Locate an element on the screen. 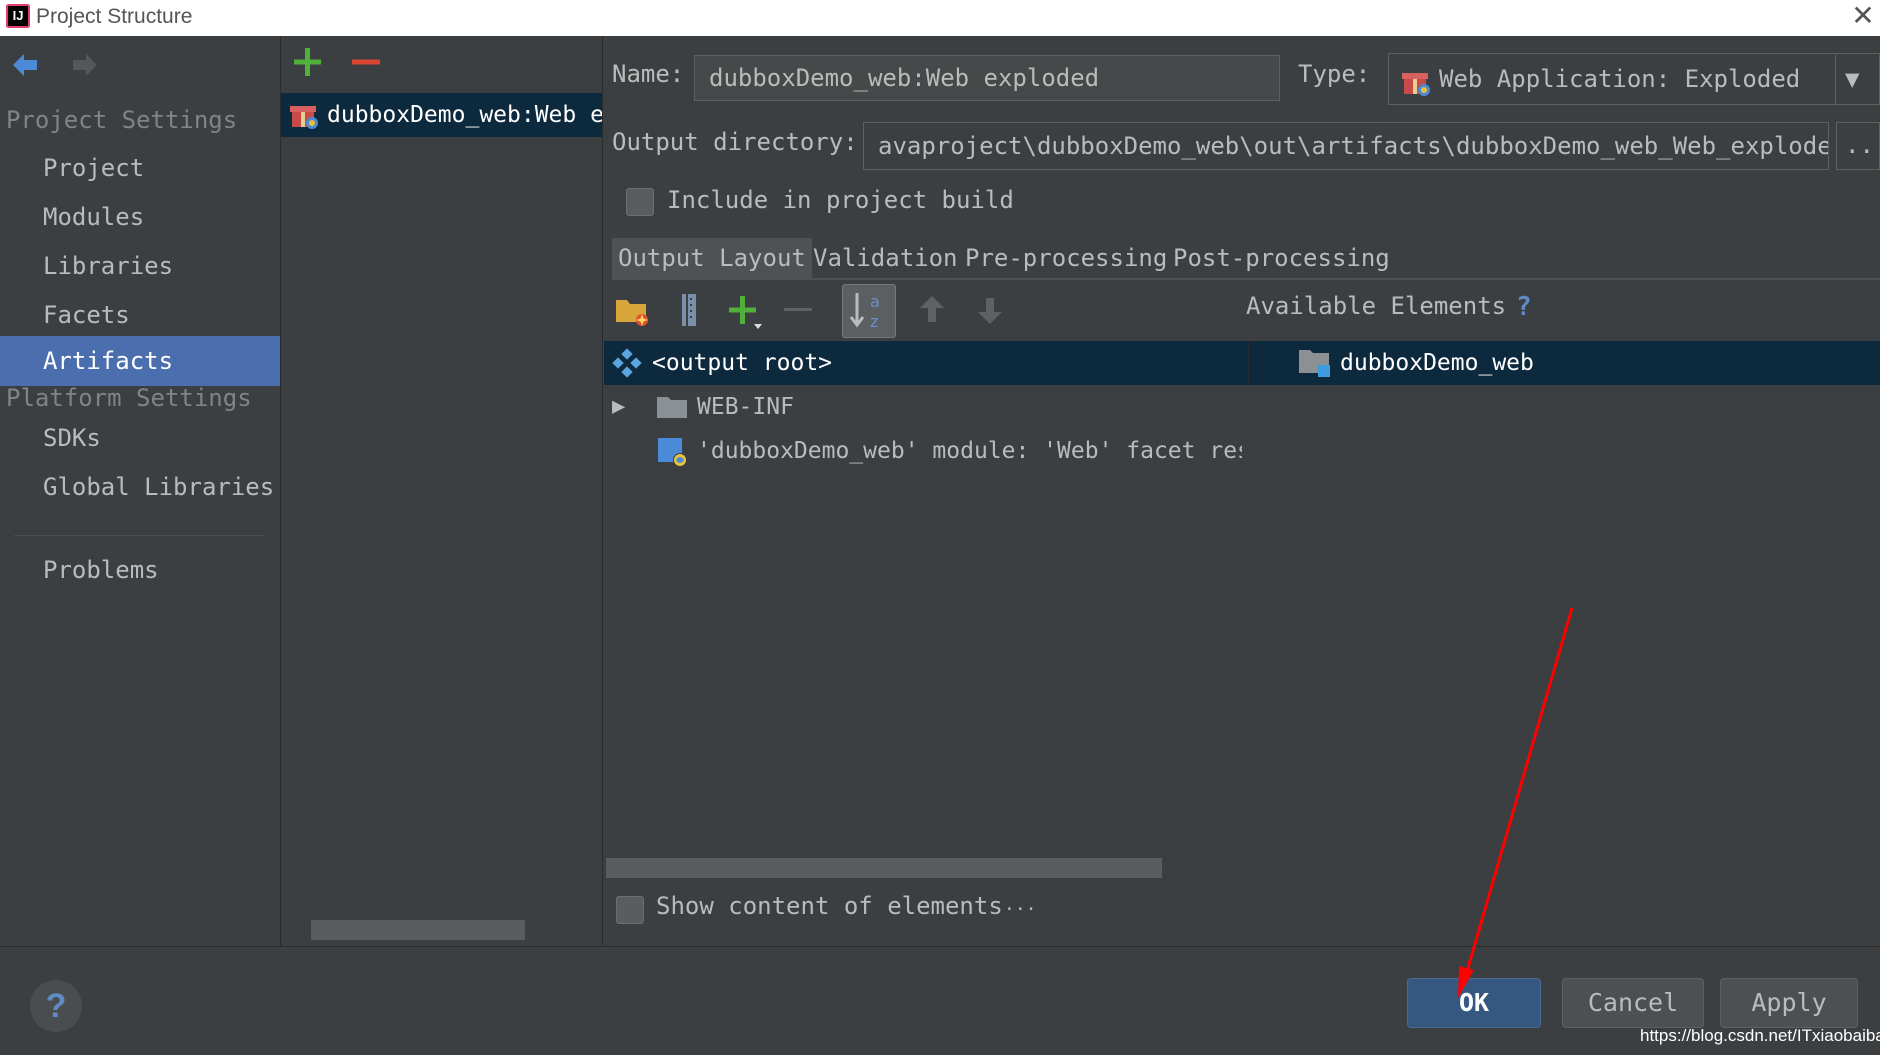 This screenshot has width=1880, height=1055. tab-pre-processing: Pre-processing is located at coordinates (1066, 258).